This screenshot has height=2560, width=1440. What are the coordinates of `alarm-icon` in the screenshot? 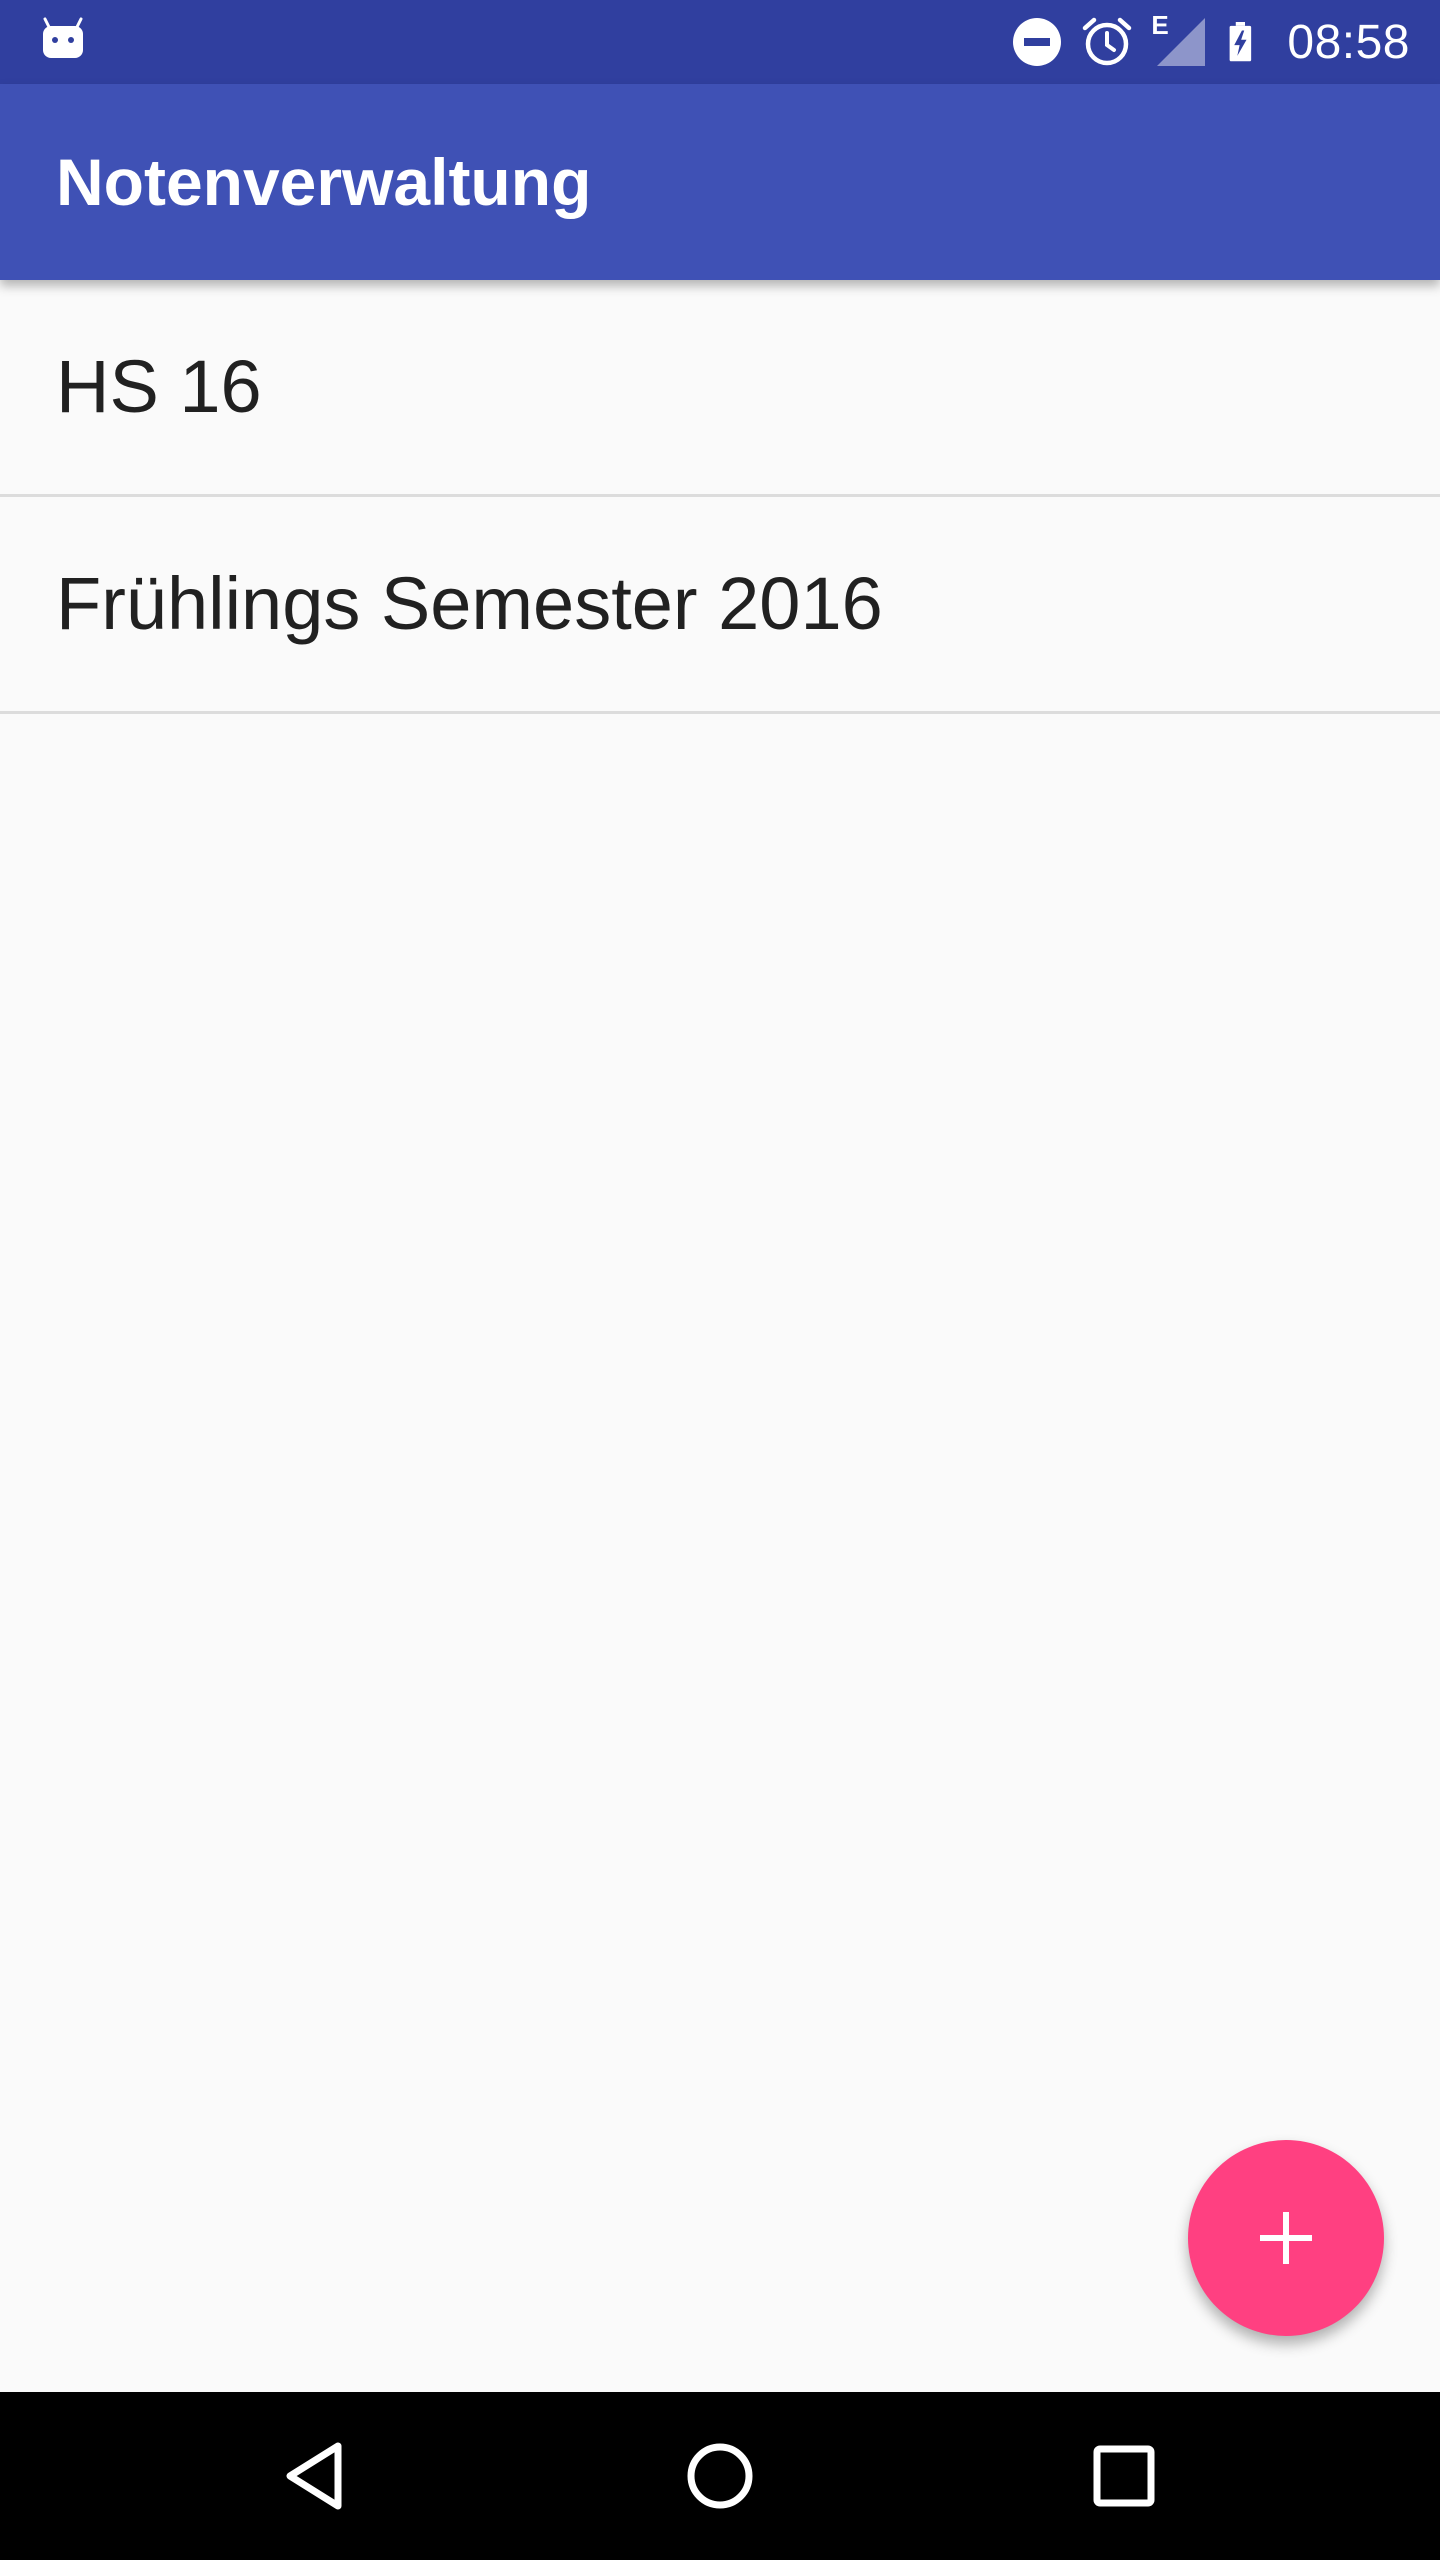 It's located at (1107, 41).